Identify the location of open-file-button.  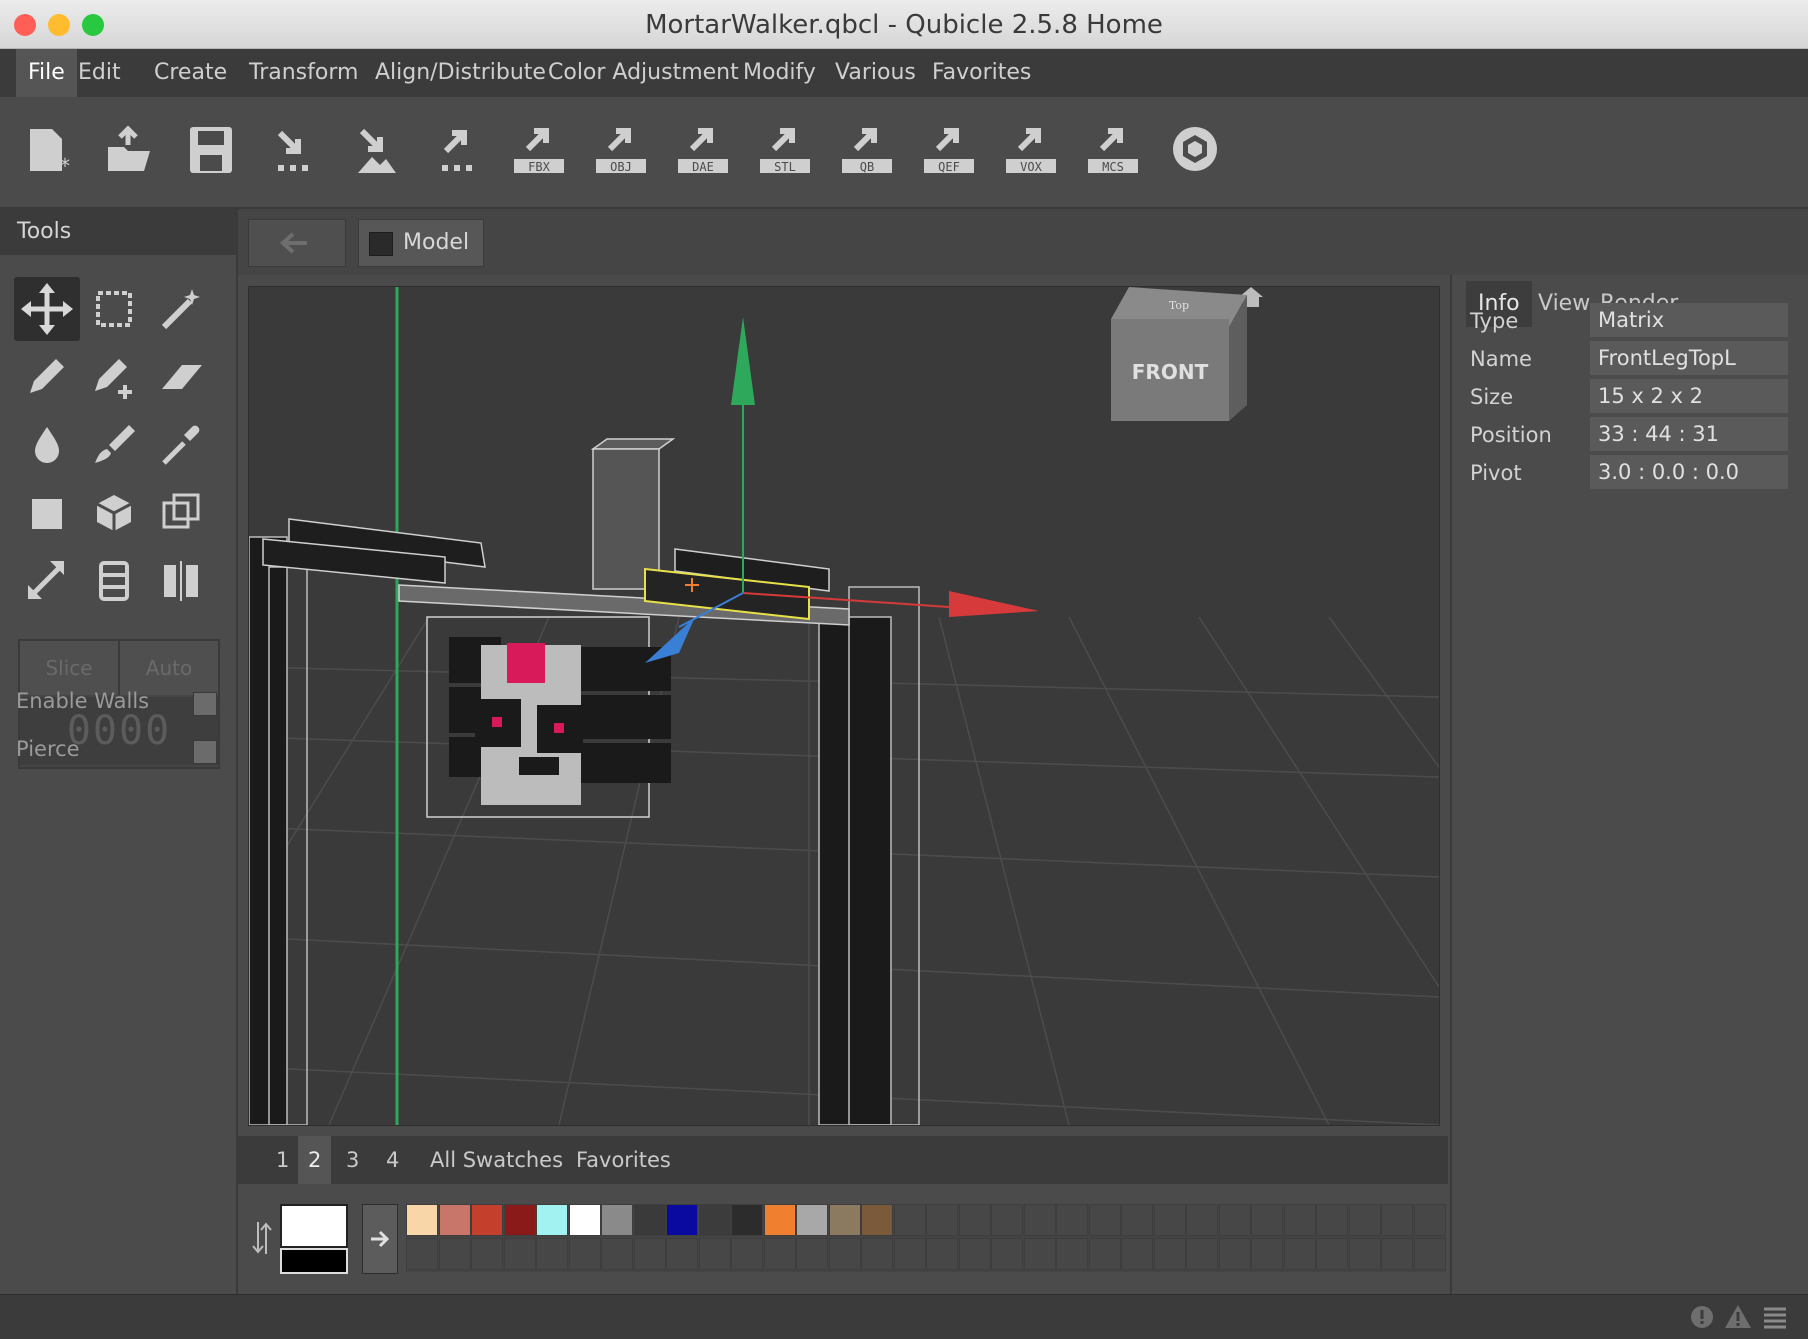
(129, 149).